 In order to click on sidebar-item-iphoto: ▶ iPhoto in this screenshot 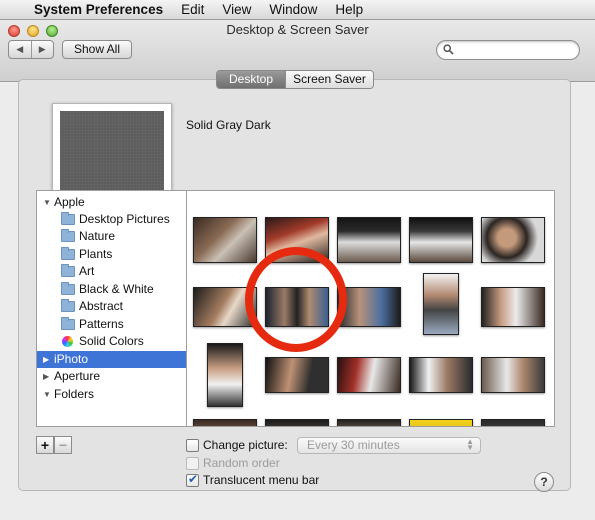, I will do `click(111, 359)`.